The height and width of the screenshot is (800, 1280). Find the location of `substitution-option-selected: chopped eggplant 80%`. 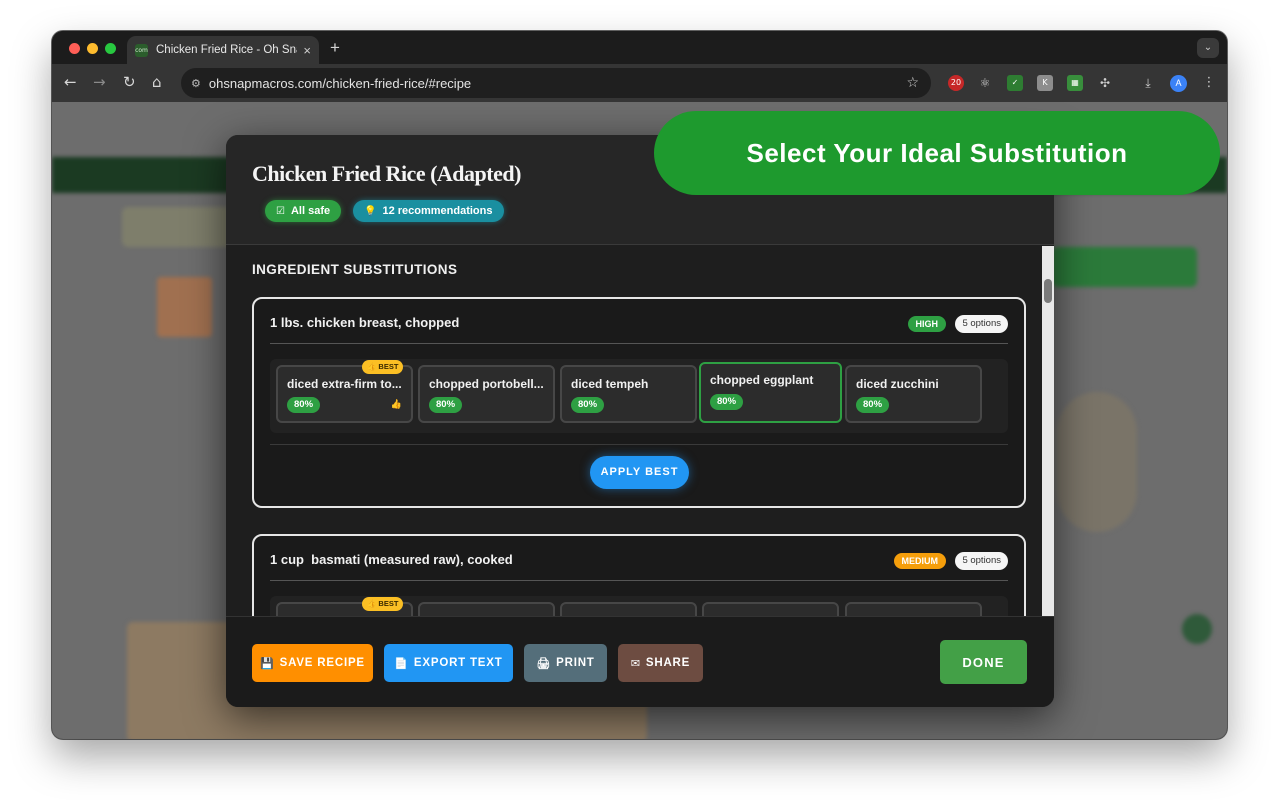

substitution-option-selected: chopped eggplant 80% is located at coordinates (770, 392).